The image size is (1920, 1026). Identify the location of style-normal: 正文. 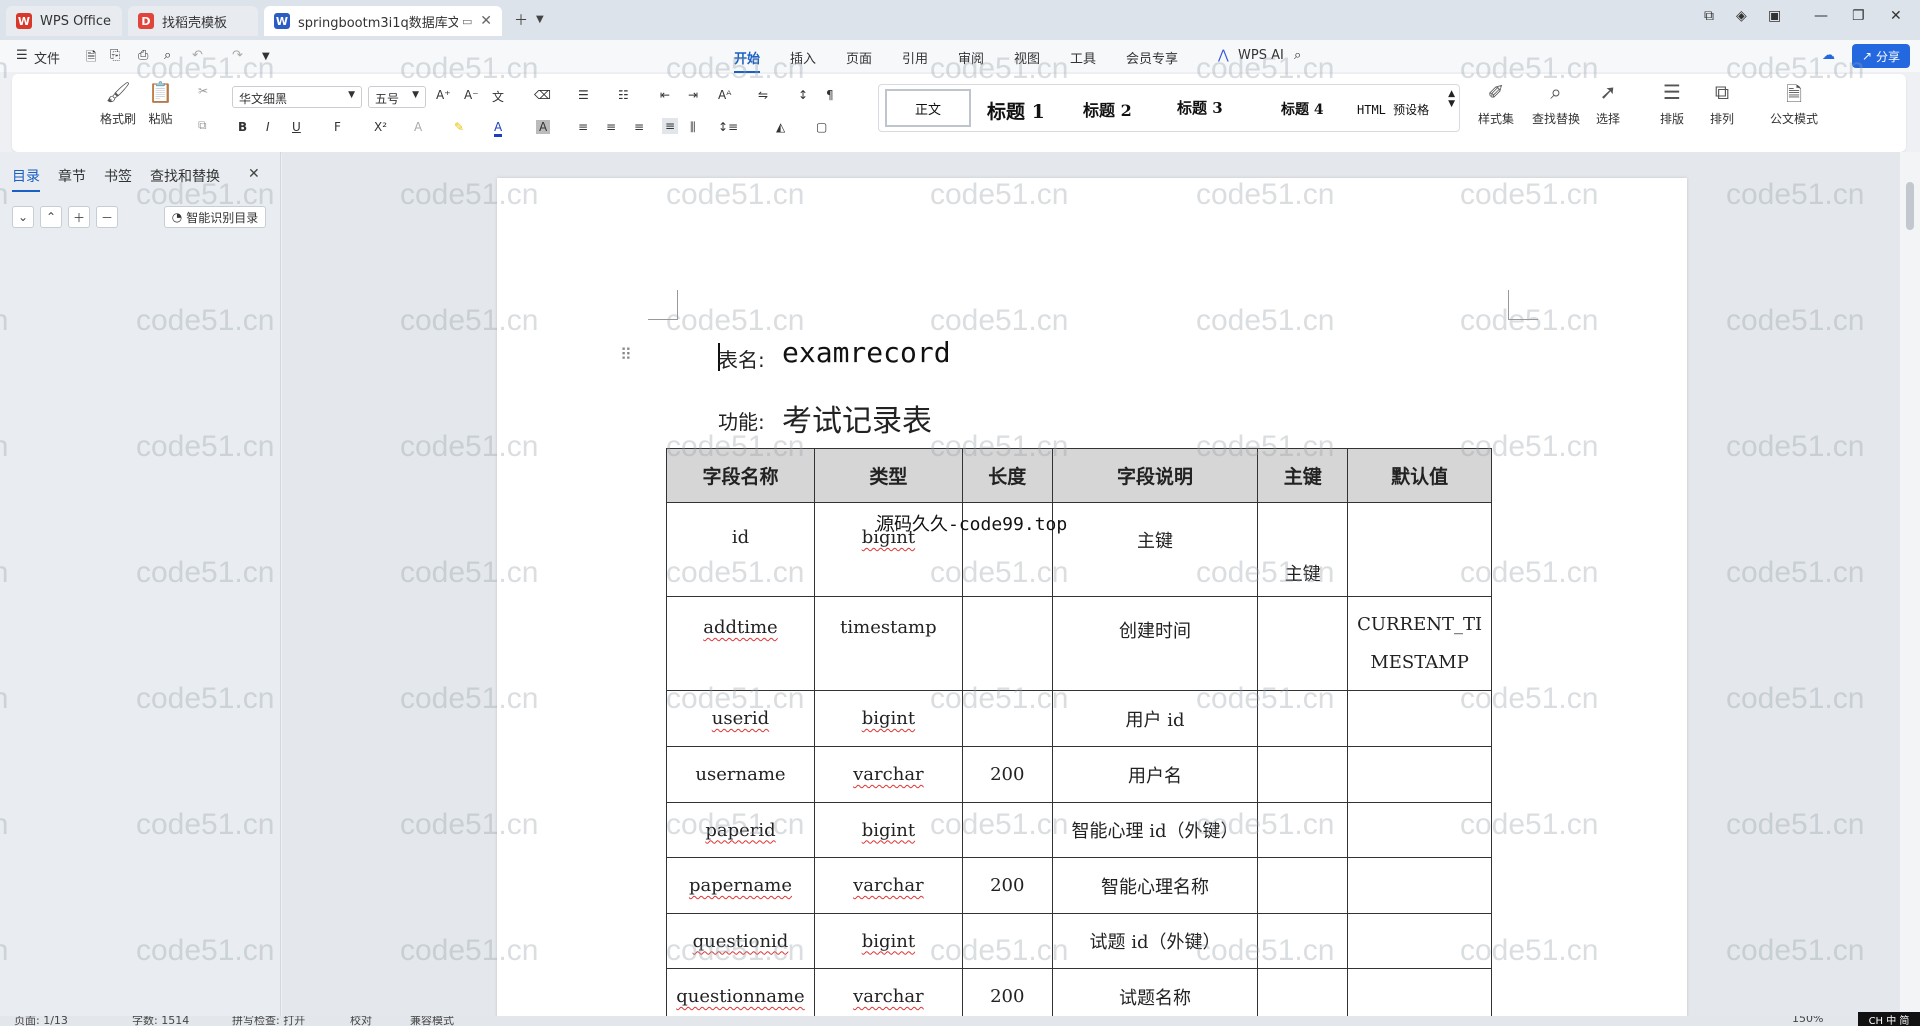
(928, 108).